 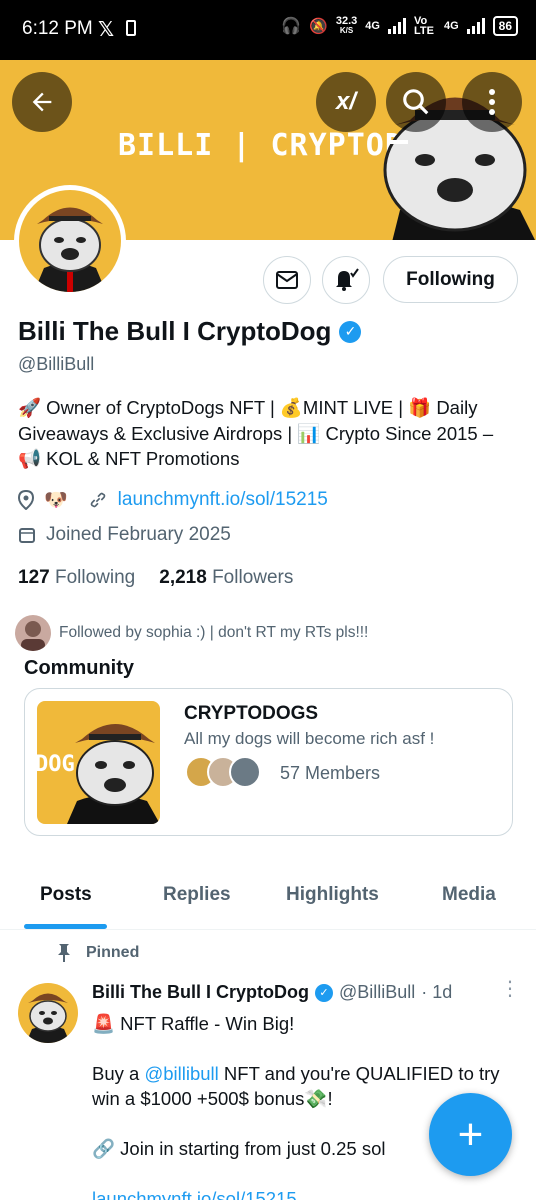 What do you see at coordinates (33, 633) in the screenshot?
I see `follower-avatar` at bounding box center [33, 633].